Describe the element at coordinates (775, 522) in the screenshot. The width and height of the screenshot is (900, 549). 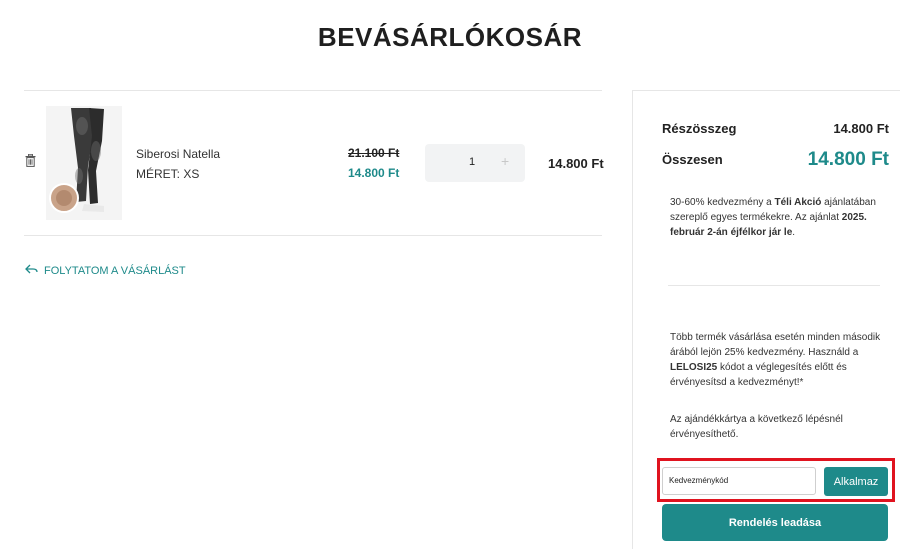
I see `place-order-button: Rendelés leadása` at that location.